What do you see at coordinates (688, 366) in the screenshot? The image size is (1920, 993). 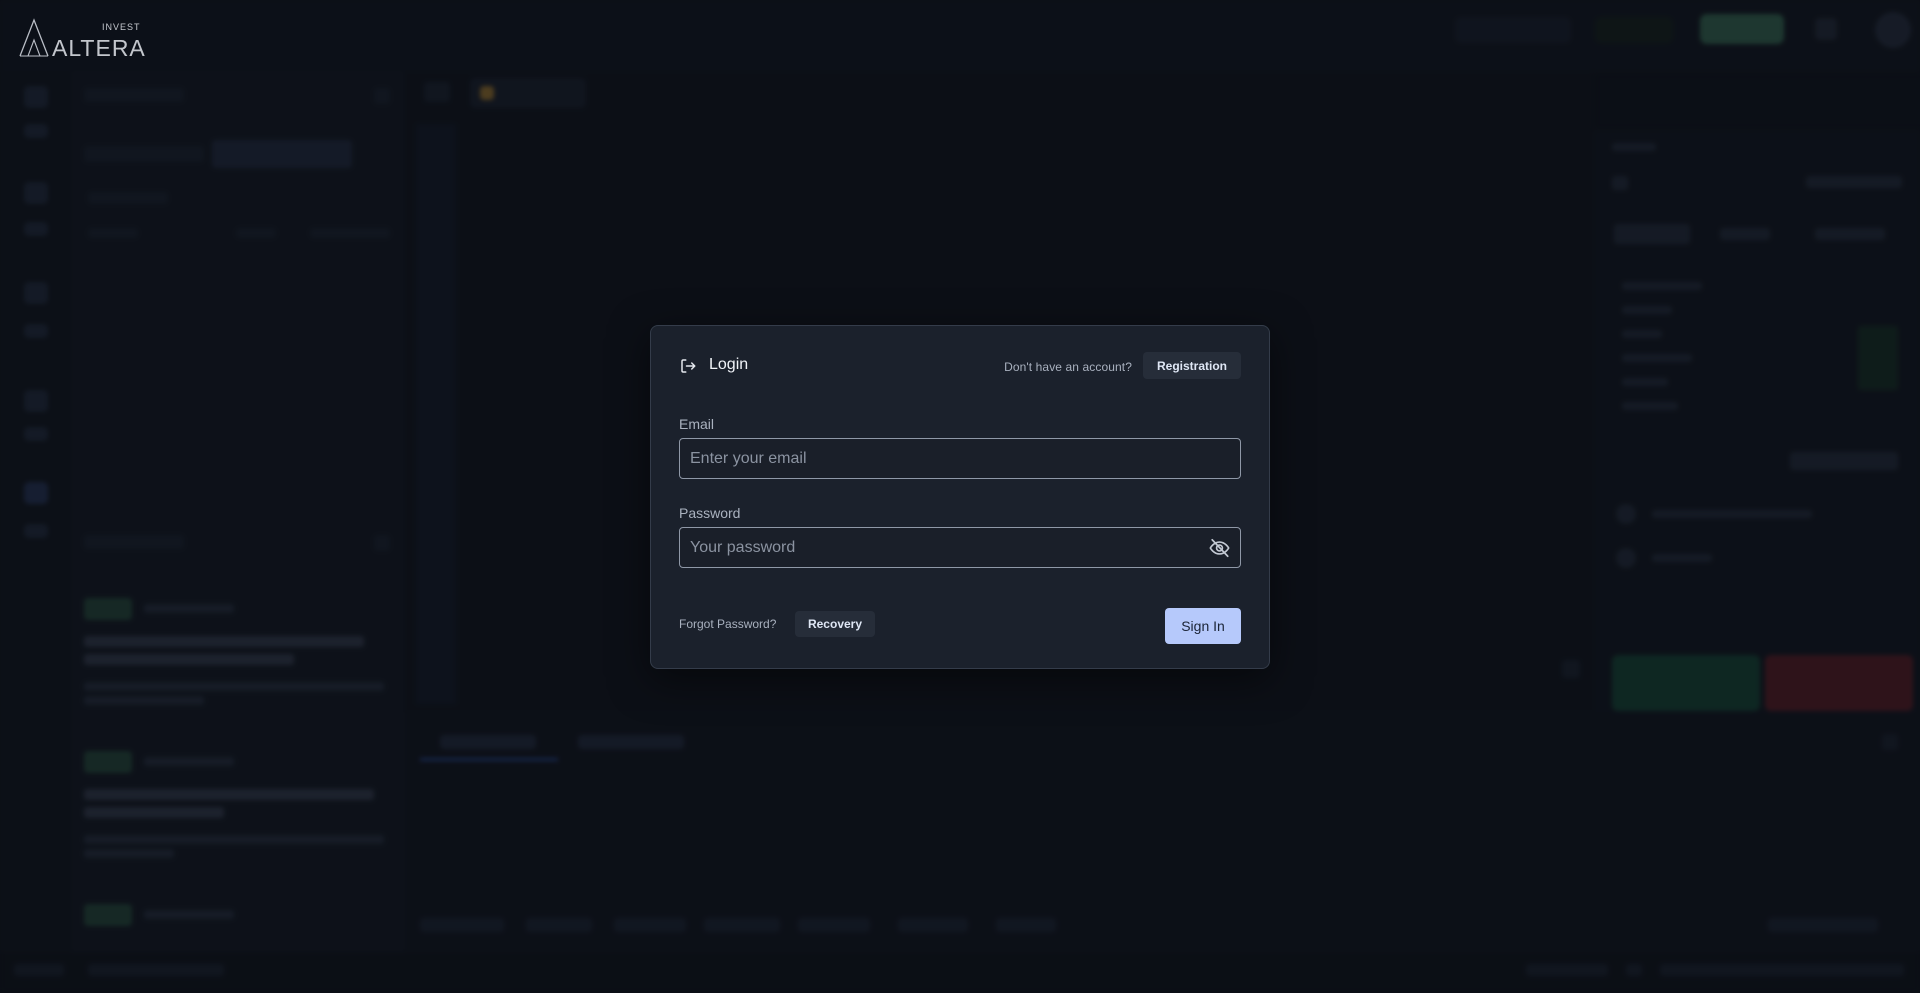 I see `login-arrow-icon` at bounding box center [688, 366].